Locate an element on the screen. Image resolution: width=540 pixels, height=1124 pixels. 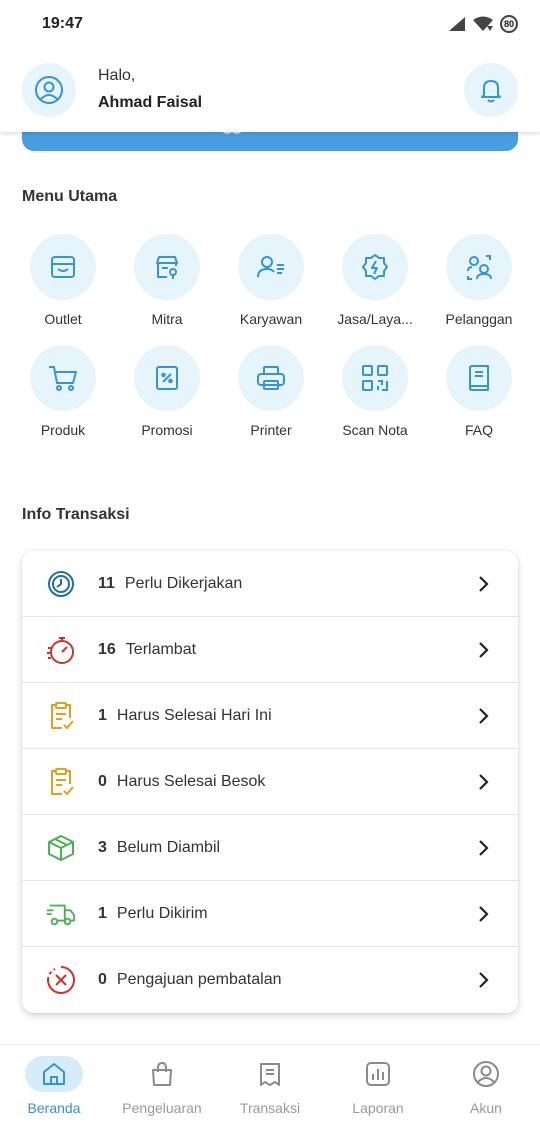
notification-button is located at coordinates (491, 90).